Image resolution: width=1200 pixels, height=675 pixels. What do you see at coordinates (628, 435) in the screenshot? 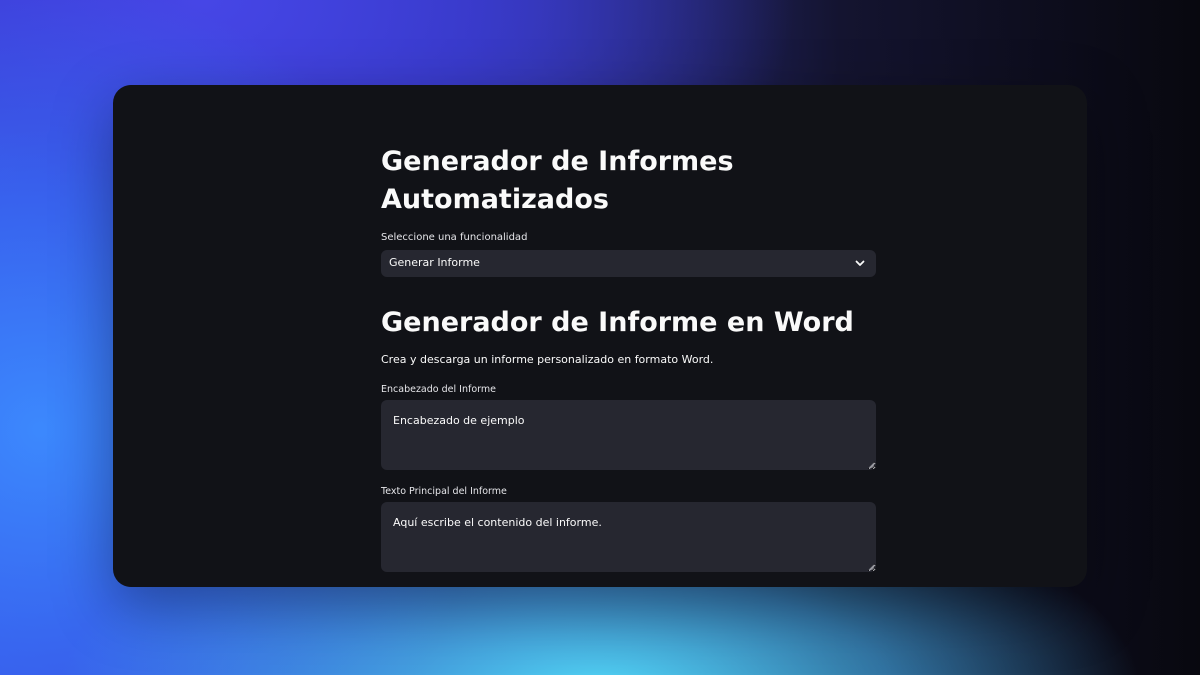
I see `header-textarea: Encabezado de ejemplo` at bounding box center [628, 435].